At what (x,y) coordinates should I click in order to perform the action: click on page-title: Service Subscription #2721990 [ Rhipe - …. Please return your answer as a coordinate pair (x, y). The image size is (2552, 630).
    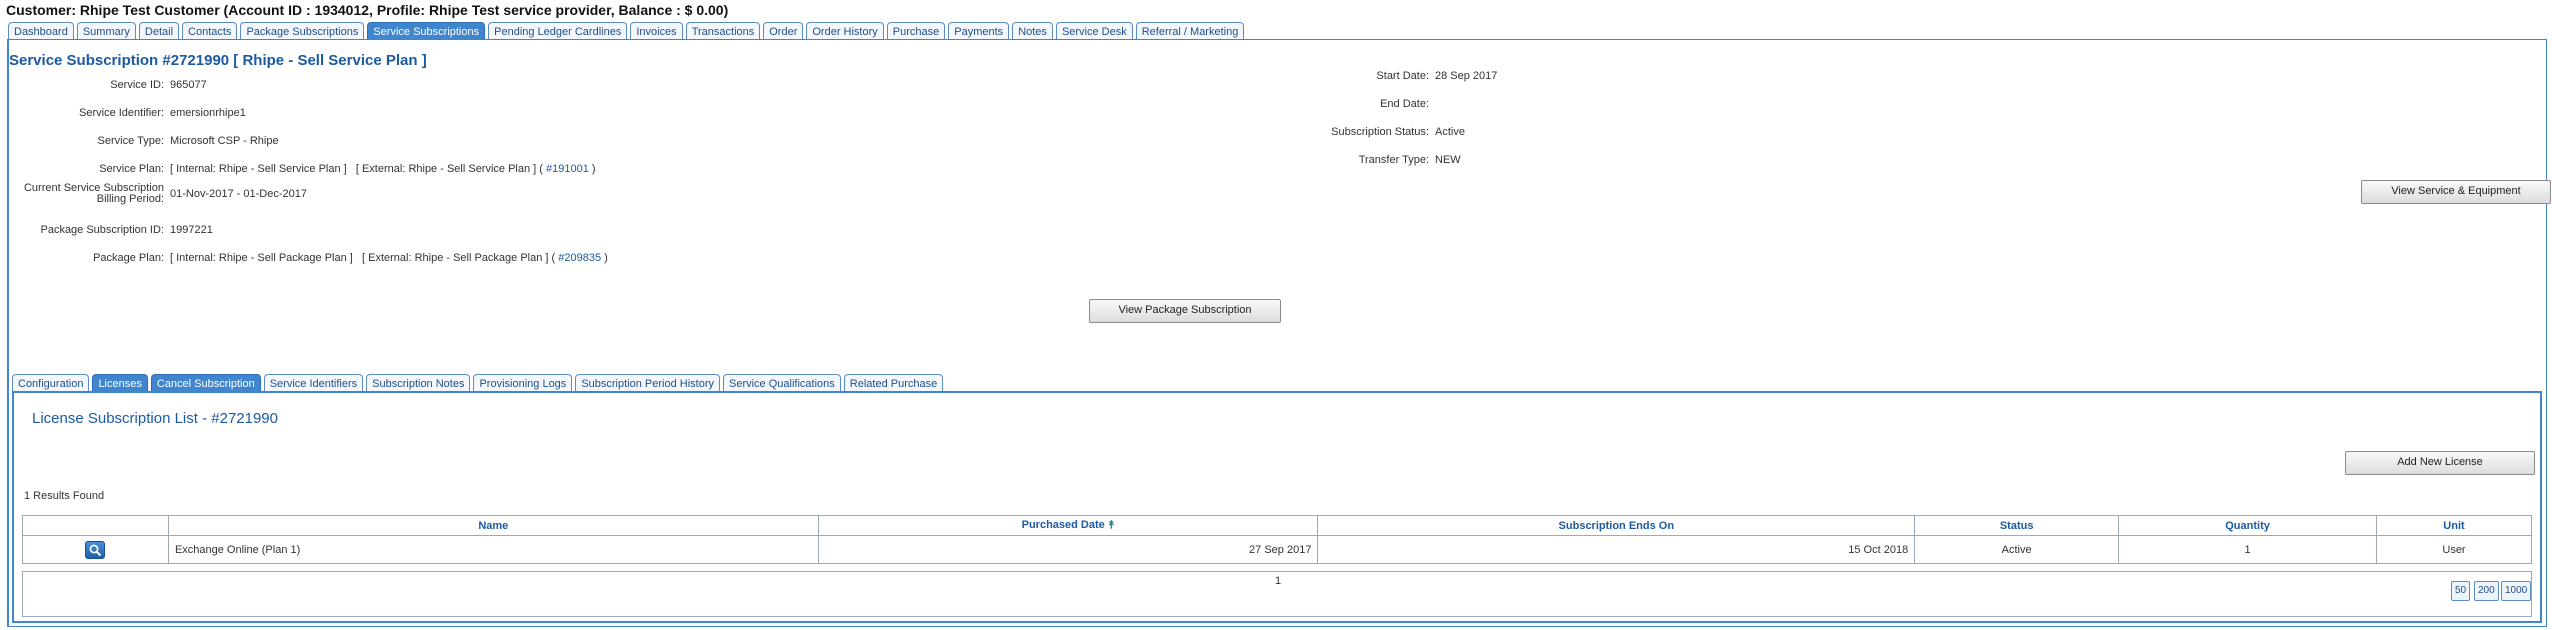
    Looking at the image, I should click on (218, 60).